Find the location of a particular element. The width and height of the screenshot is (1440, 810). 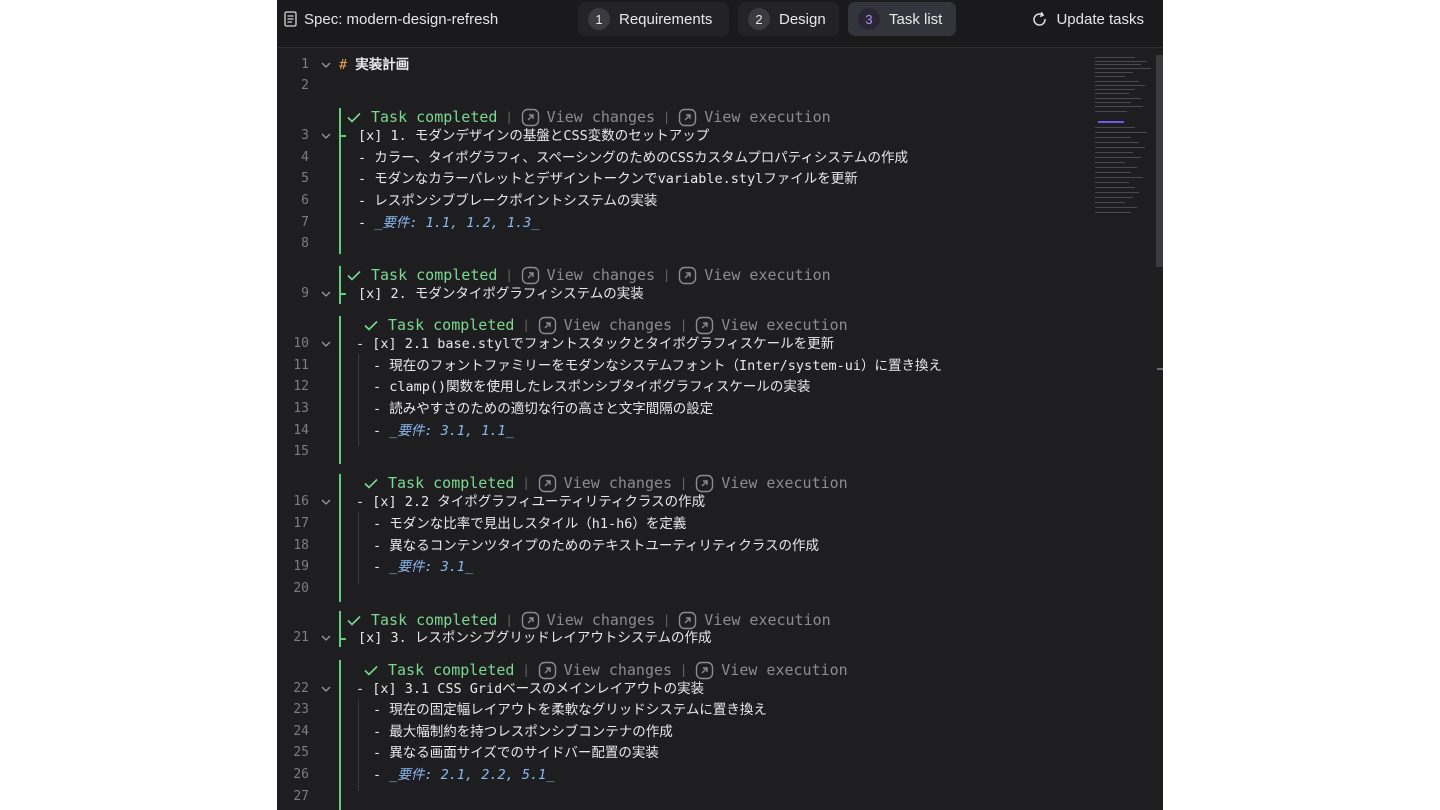

spec-title-text: Spec: modern-design-refresh is located at coordinates (401, 19).